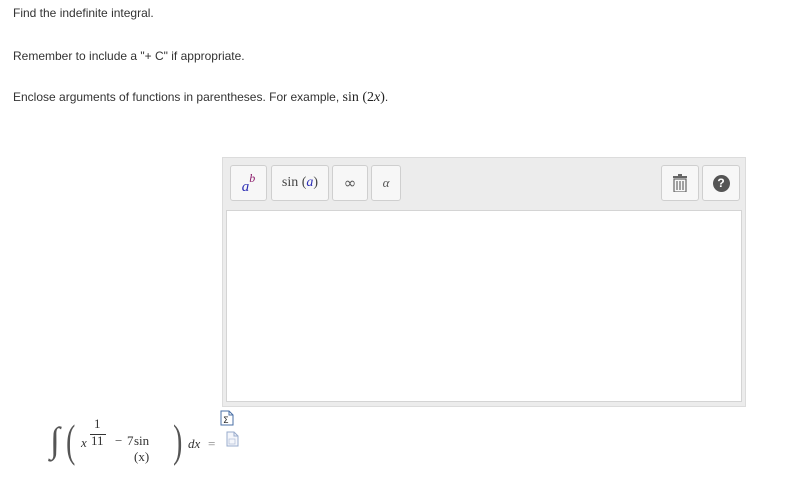 The width and height of the screenshot is (797, 479). I want to click on alpha-icon: α, so click(386, 182).